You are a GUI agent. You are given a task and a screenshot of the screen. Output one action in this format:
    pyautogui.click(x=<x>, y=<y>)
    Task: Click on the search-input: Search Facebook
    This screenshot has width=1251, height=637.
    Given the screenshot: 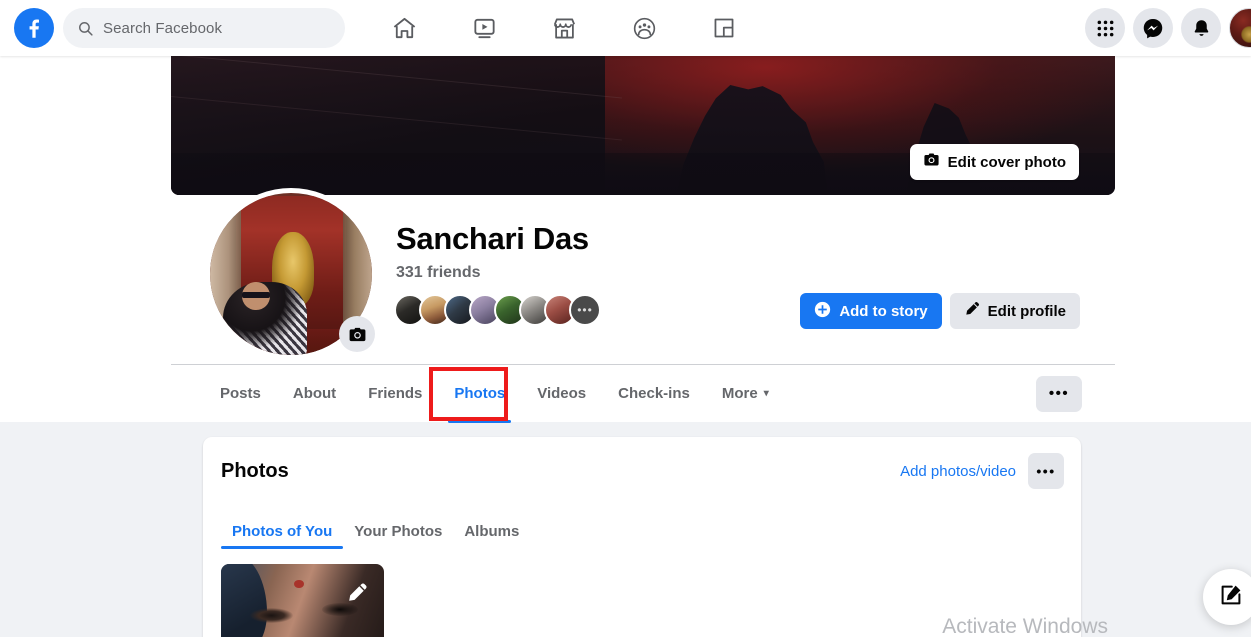 What is the action you would take?
    pyautogui.click(x=204, y=28)
    